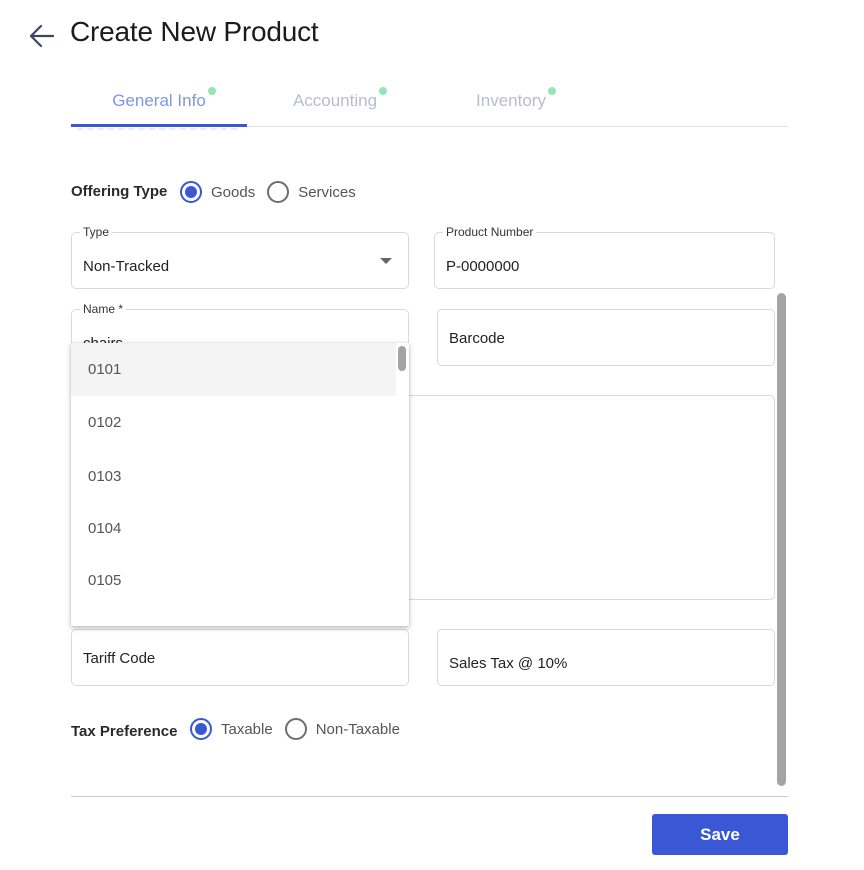  Describe the element at coordinates (327, 192) in the screenshot. I see `radio-label: Services` at that location.